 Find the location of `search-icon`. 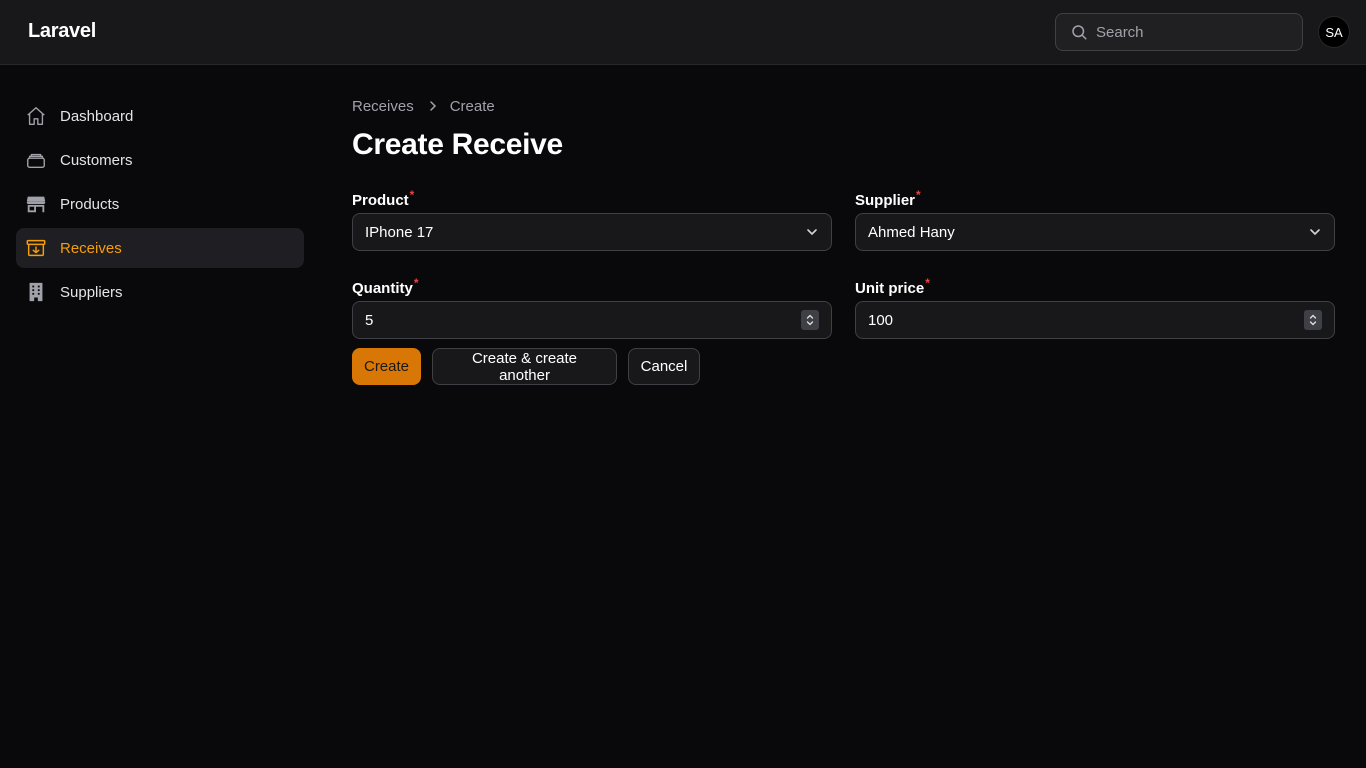

search-icon is located at coordinates (1079, 32).